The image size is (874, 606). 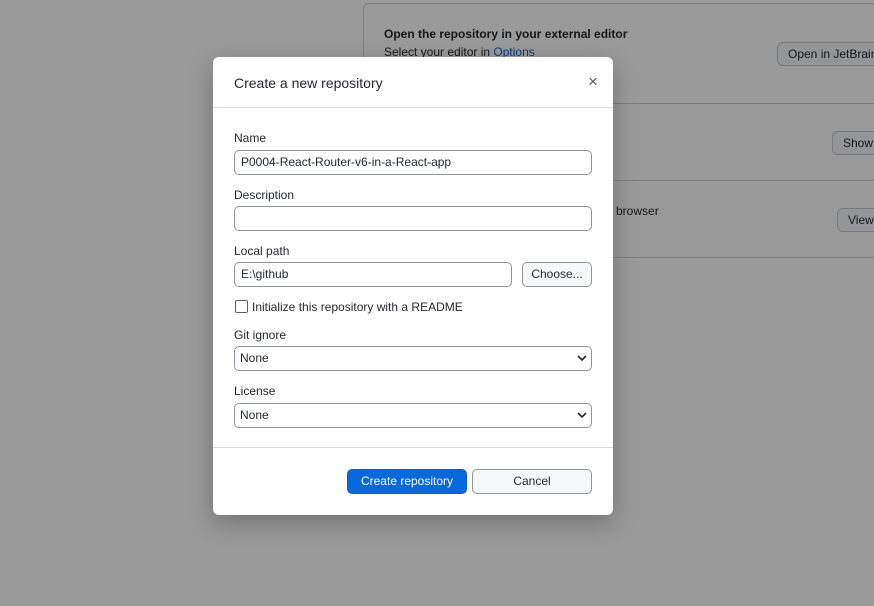 What do you see at coordinates (241, 306) in the screenshot?
I see `readme-checkbox` at bounding box center [241, 306].